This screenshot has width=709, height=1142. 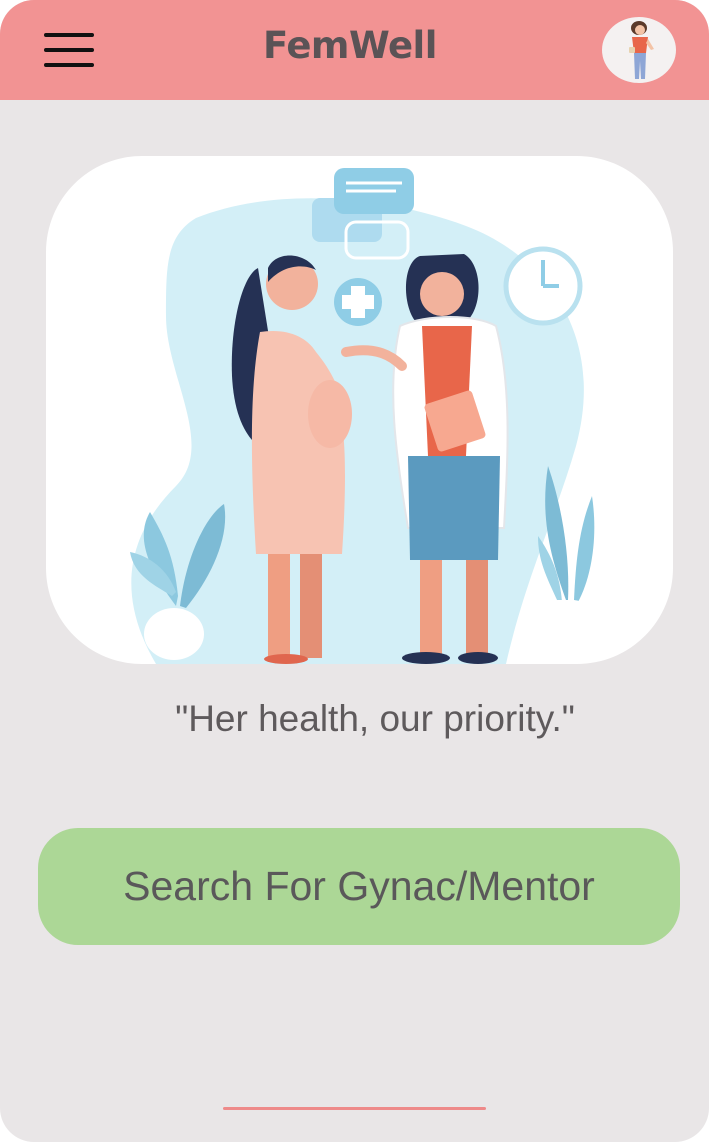 What do you see at coordinates (350, 45) in the screenshot?
I see `app-title: FemWell` at bounding box center [350, 45].